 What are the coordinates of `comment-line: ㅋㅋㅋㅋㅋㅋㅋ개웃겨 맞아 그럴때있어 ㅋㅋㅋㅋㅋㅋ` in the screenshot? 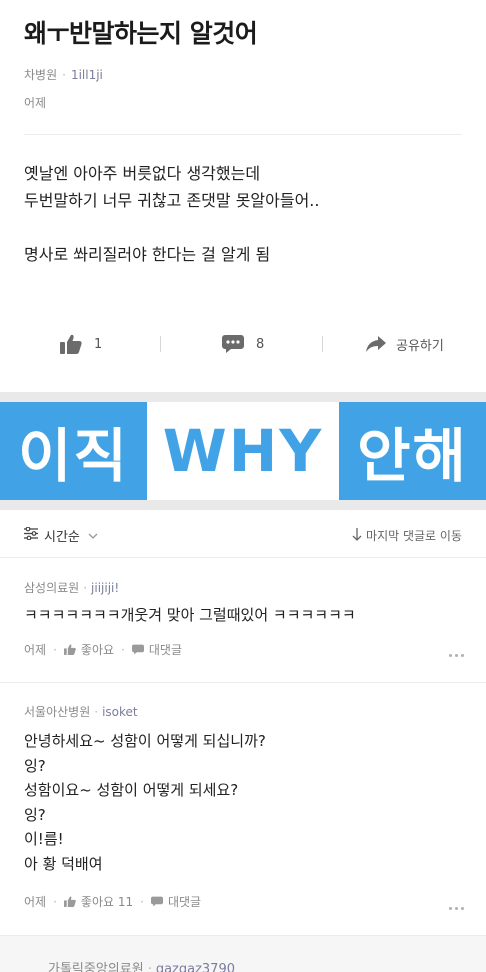 It's located at (190, 615).